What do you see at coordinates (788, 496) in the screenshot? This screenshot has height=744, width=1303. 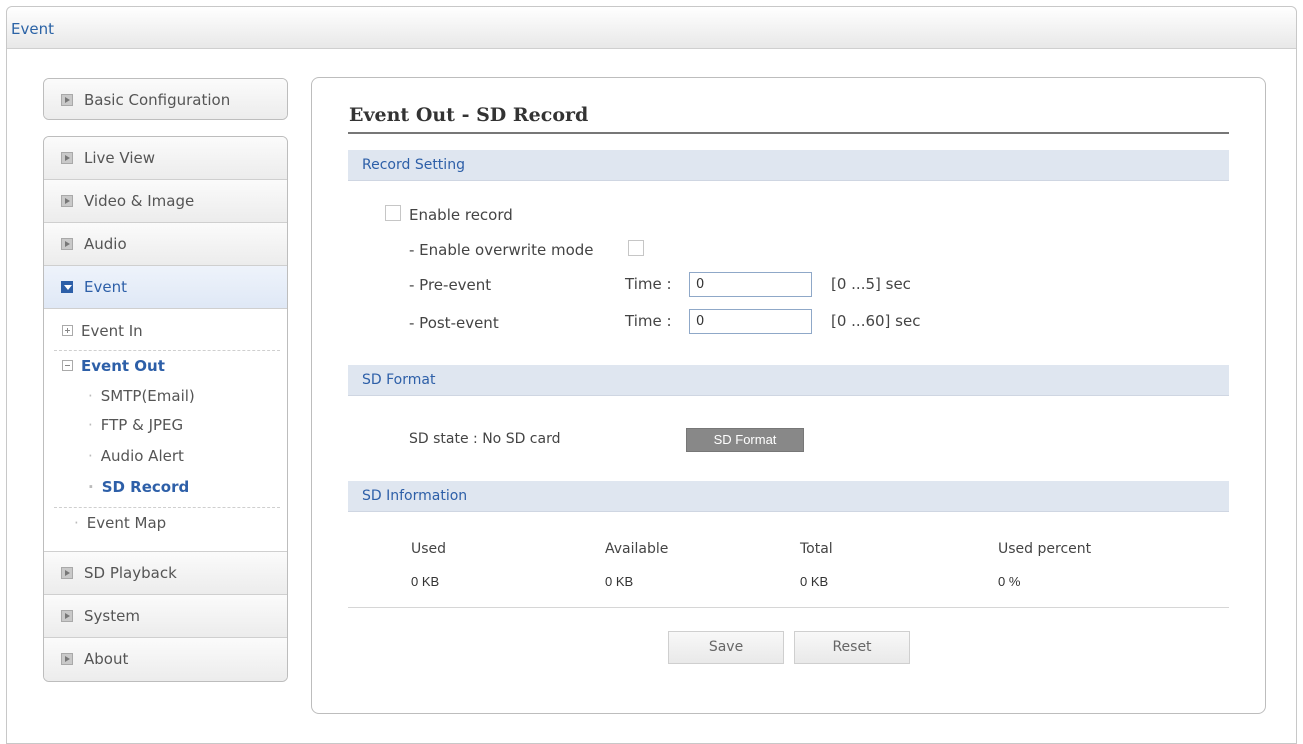 I see `section-header-sd-information: SD Information` at bounding box center [788, 496].